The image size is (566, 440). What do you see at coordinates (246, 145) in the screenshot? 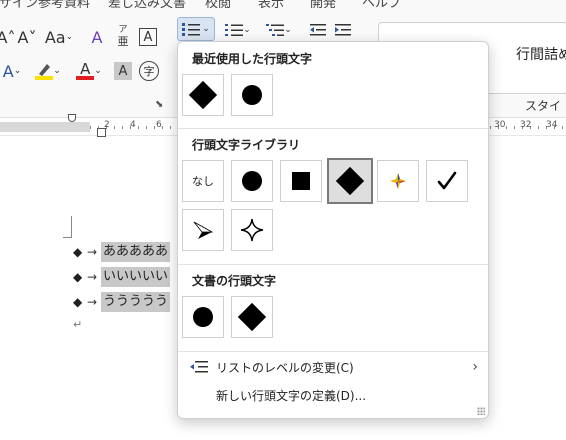
I see `bullet-library-title: 行頭文字ライブラリ` at bounding box center [246, 145].